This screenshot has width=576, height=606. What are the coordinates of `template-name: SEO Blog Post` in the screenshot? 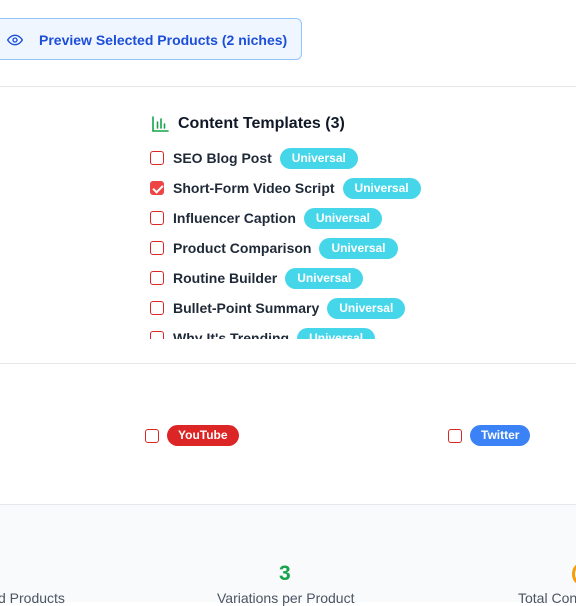 It's located at (222, 158).